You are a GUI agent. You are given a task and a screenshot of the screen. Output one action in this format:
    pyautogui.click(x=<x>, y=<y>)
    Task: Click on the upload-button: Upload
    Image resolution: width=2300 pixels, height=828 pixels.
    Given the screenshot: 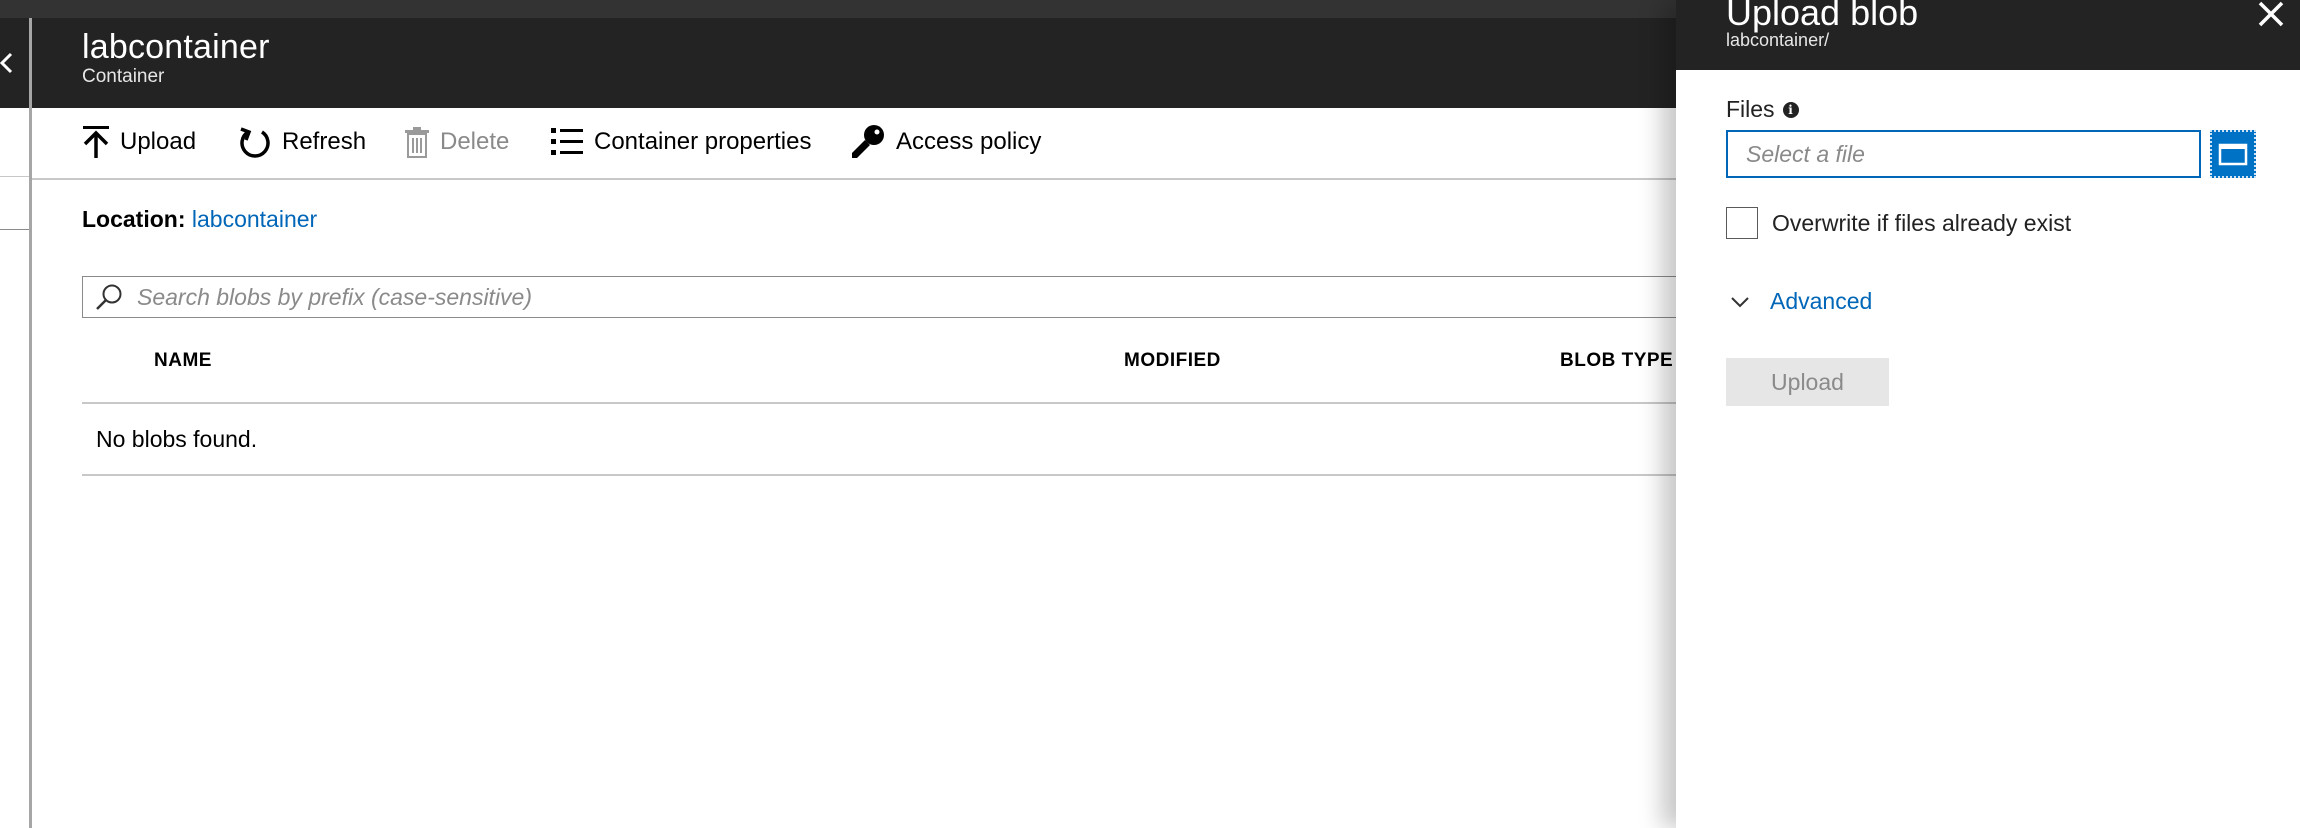 What is the action you would take?
    pyautogui.click(x=139, y=142)
    